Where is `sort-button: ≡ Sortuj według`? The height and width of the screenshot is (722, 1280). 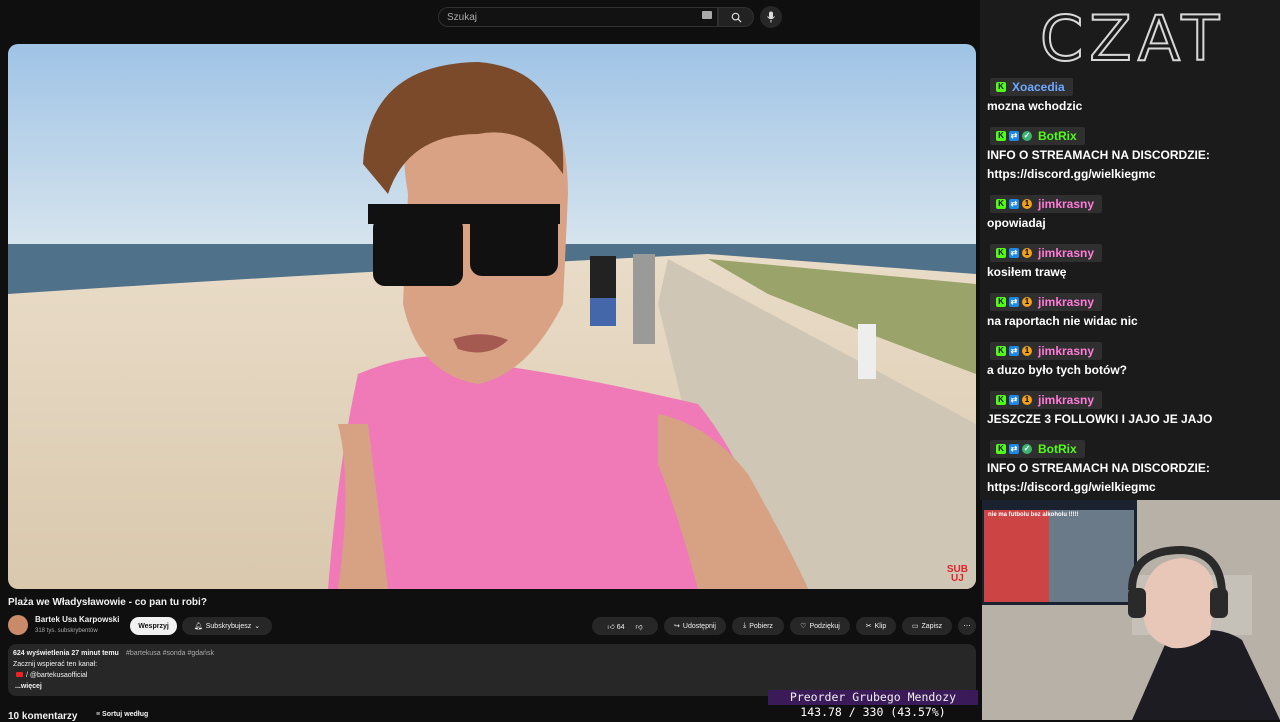 sort-button: ≡ Sortuj według is located at coordinates (122, 714).